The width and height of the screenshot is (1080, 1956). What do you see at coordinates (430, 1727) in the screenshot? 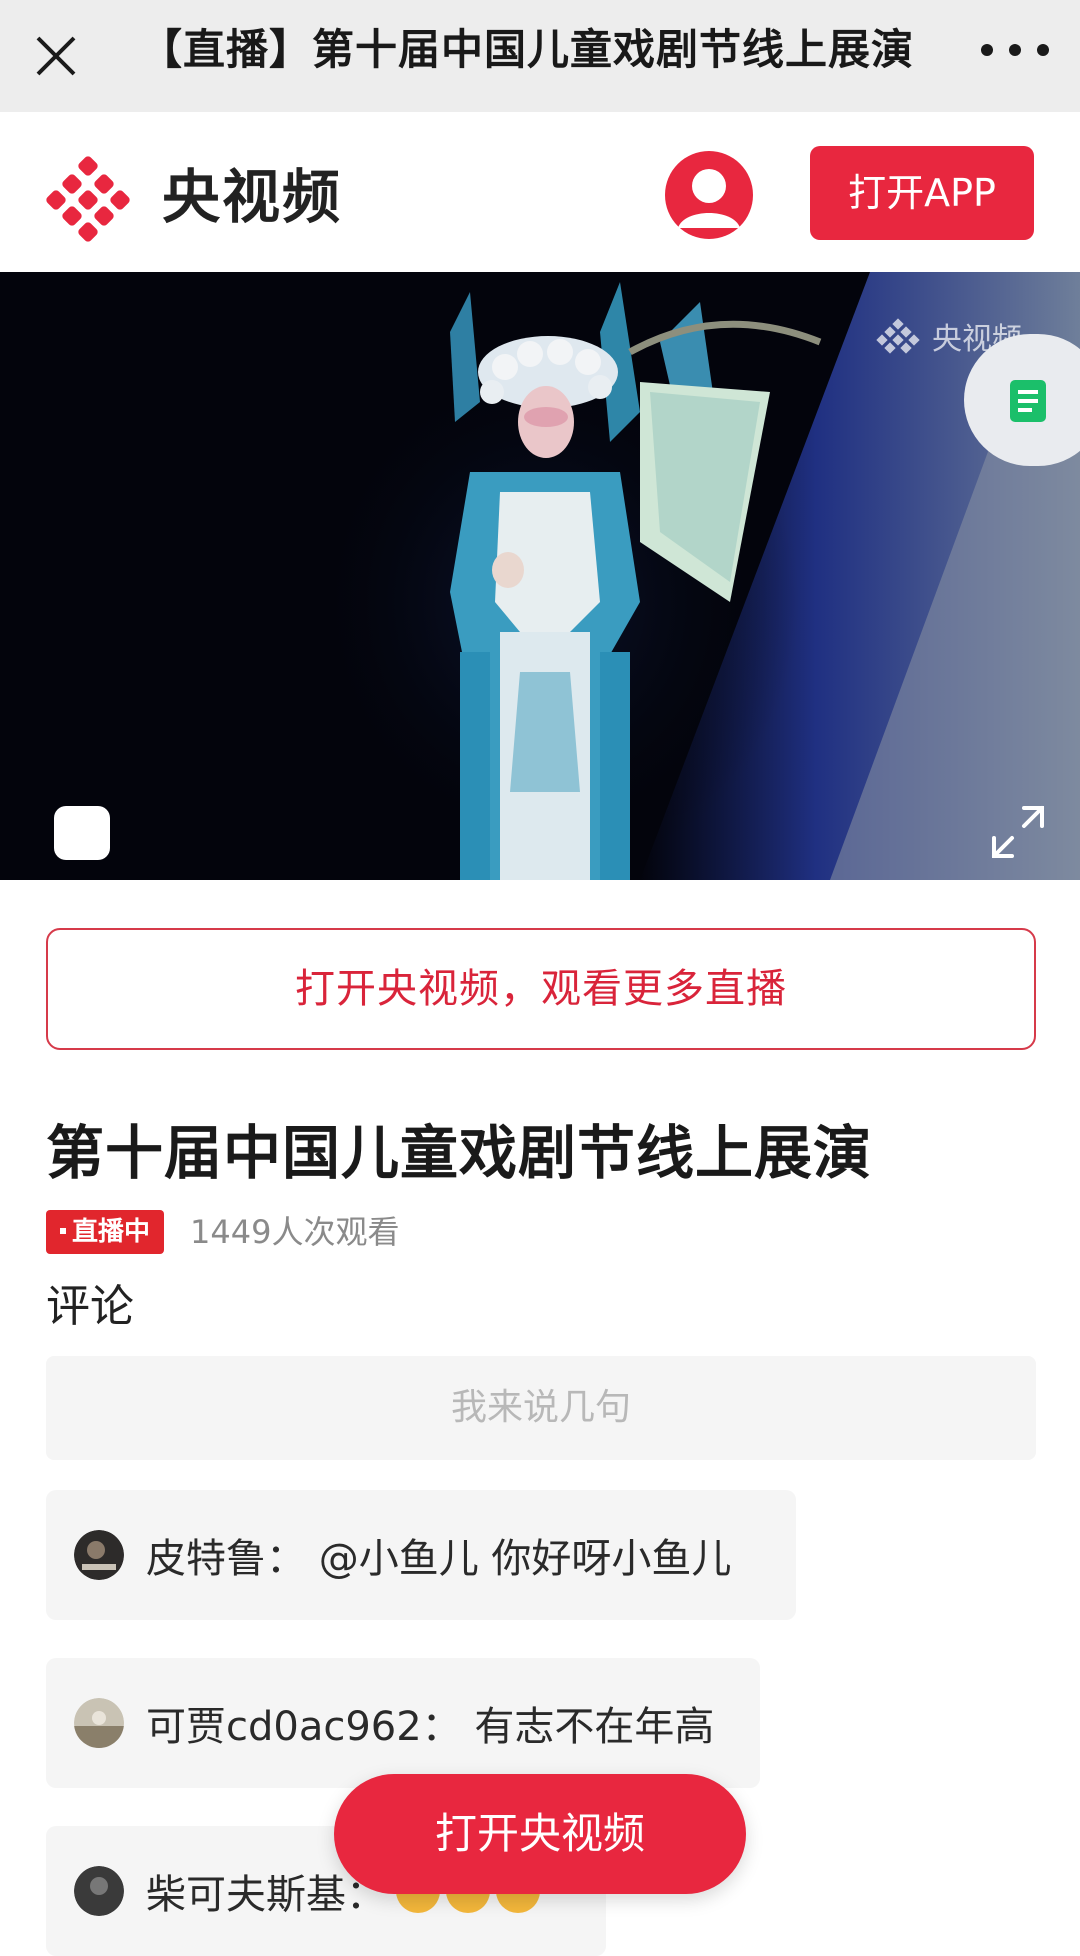
I see `comment-text: 可贾cd0ac962： 有志不在年高` at bounding box center [430, 1727].